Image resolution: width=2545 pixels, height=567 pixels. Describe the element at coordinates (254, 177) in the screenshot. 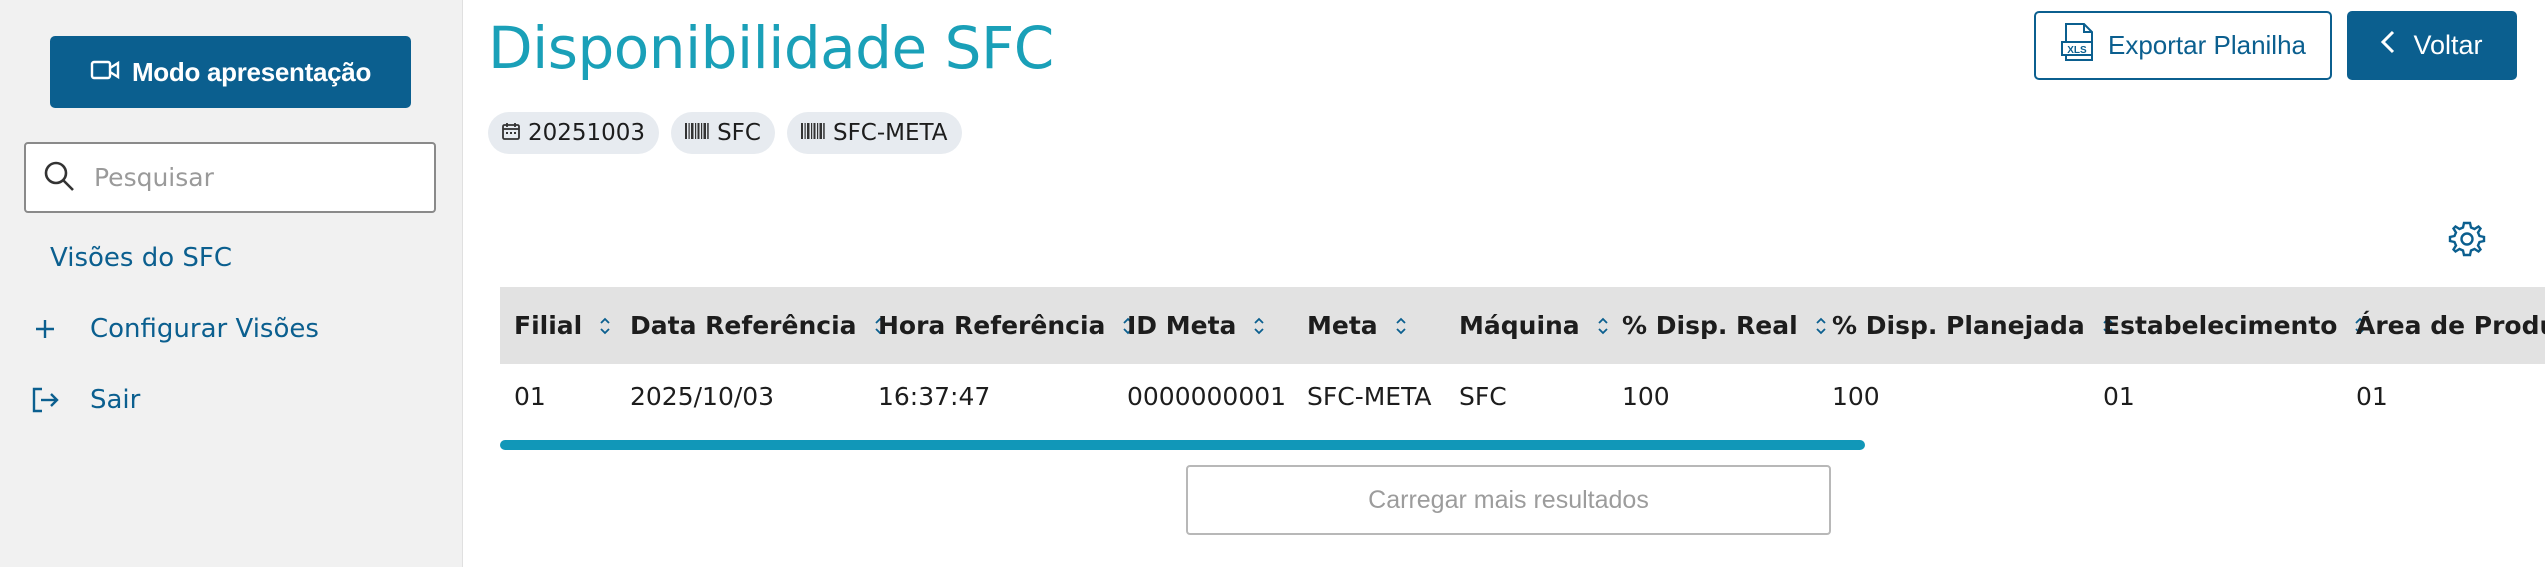

I see `search-input` at that location.